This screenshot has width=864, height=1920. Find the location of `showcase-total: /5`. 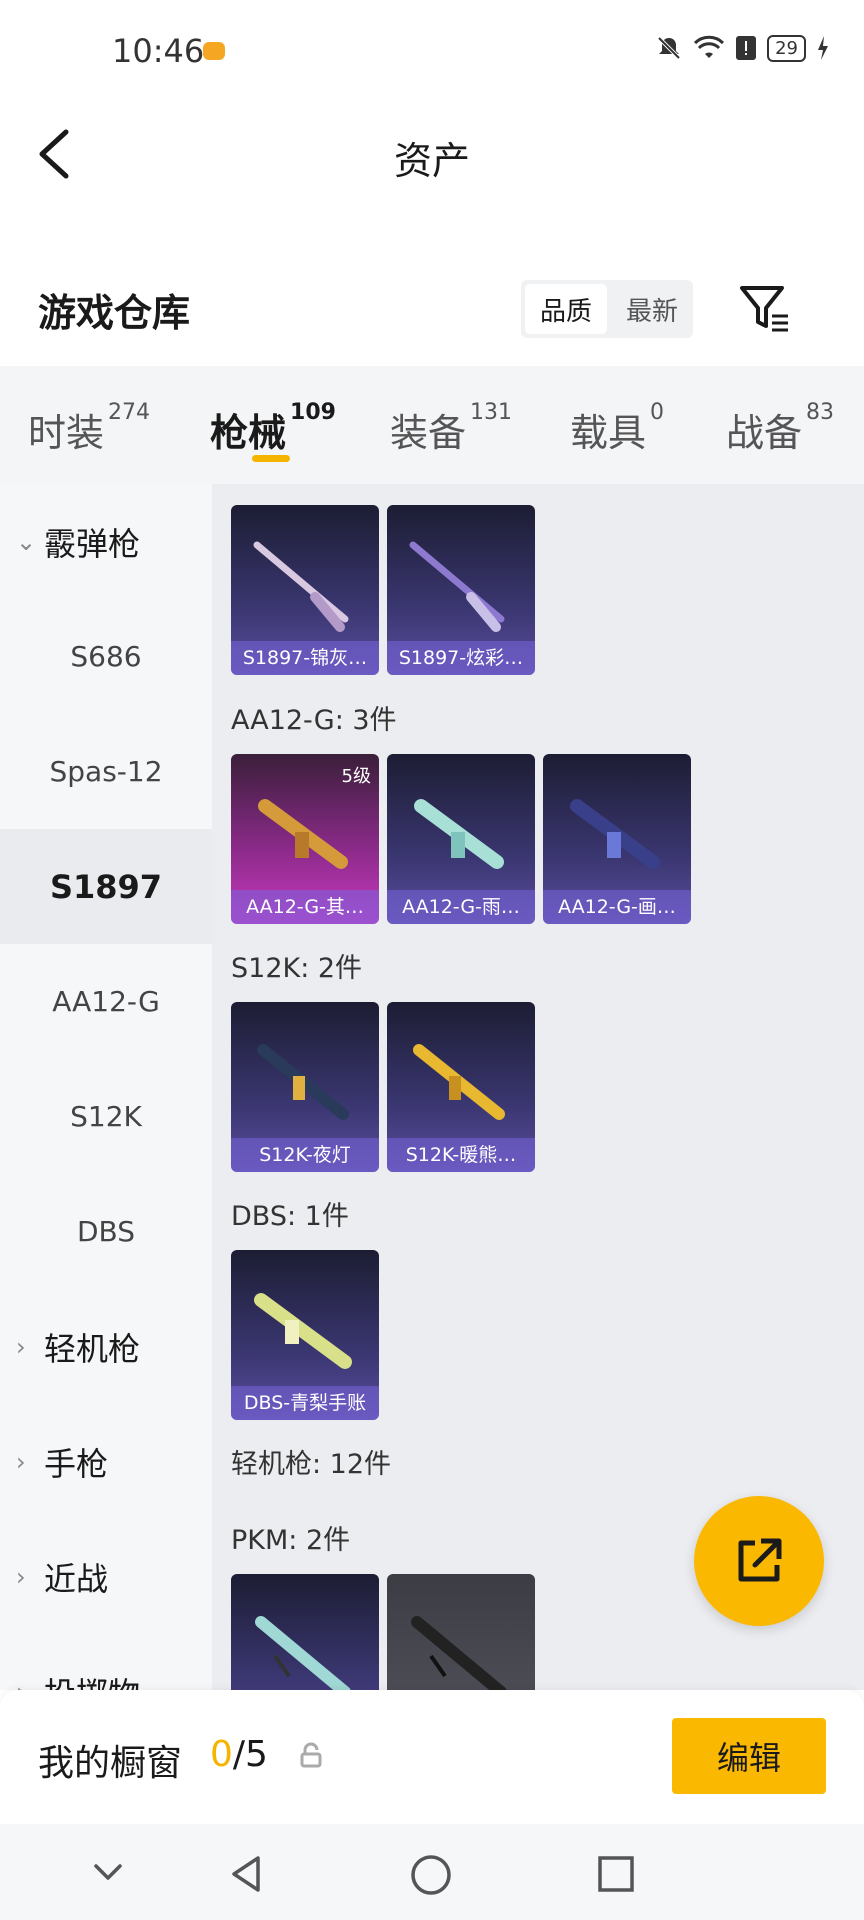

showcase-total: /5 is located at coordinates (250, 1754).